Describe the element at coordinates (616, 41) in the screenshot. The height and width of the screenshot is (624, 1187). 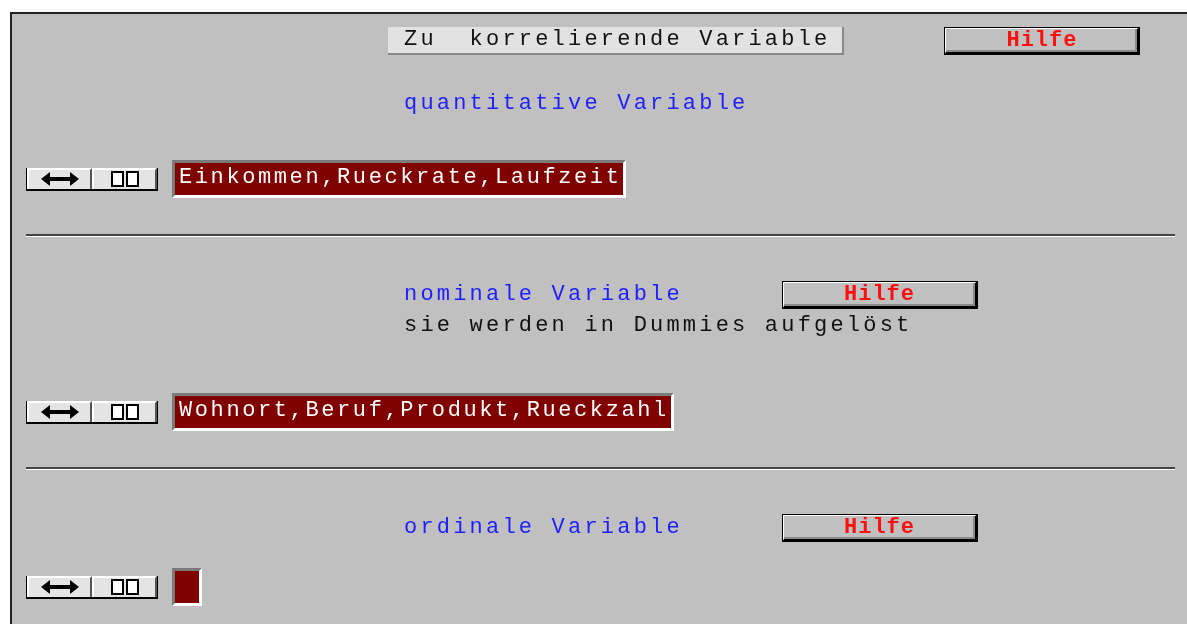
I see `section-title: Zu korrelierende Variable` at that location.